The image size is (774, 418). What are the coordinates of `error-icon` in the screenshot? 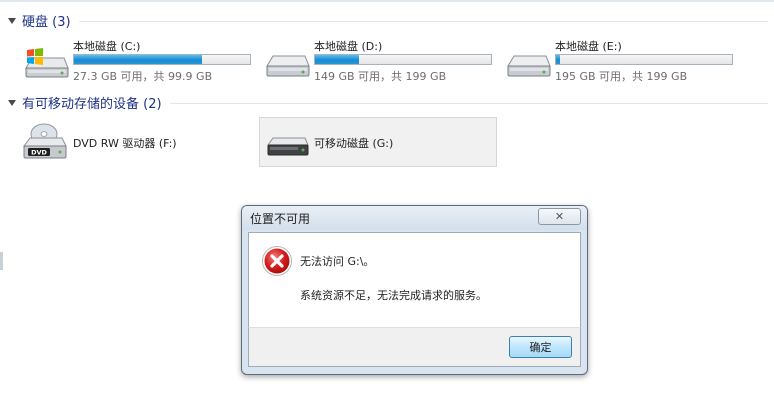 It's located at (277, 261).